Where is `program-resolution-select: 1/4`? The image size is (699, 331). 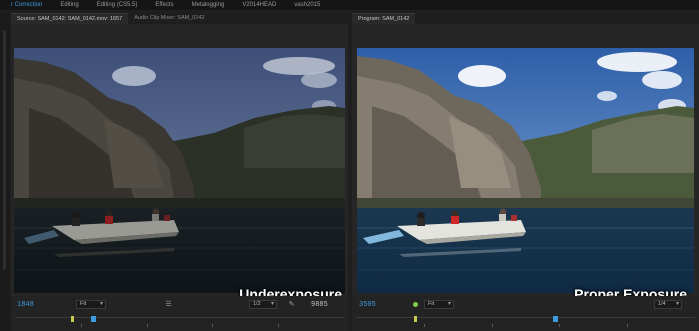
program-resolution-select: 1/4 is located at coordinates (668, 304).